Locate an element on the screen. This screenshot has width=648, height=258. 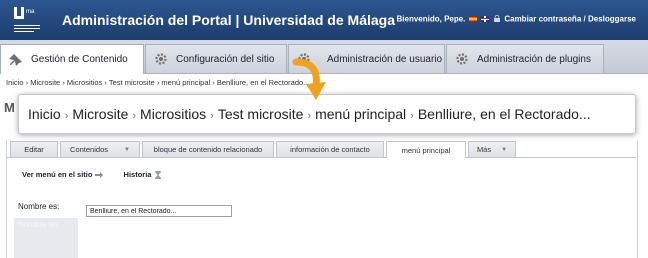
tab-site-configuration: Configuración del sitio is located at coordinates (216, 58).